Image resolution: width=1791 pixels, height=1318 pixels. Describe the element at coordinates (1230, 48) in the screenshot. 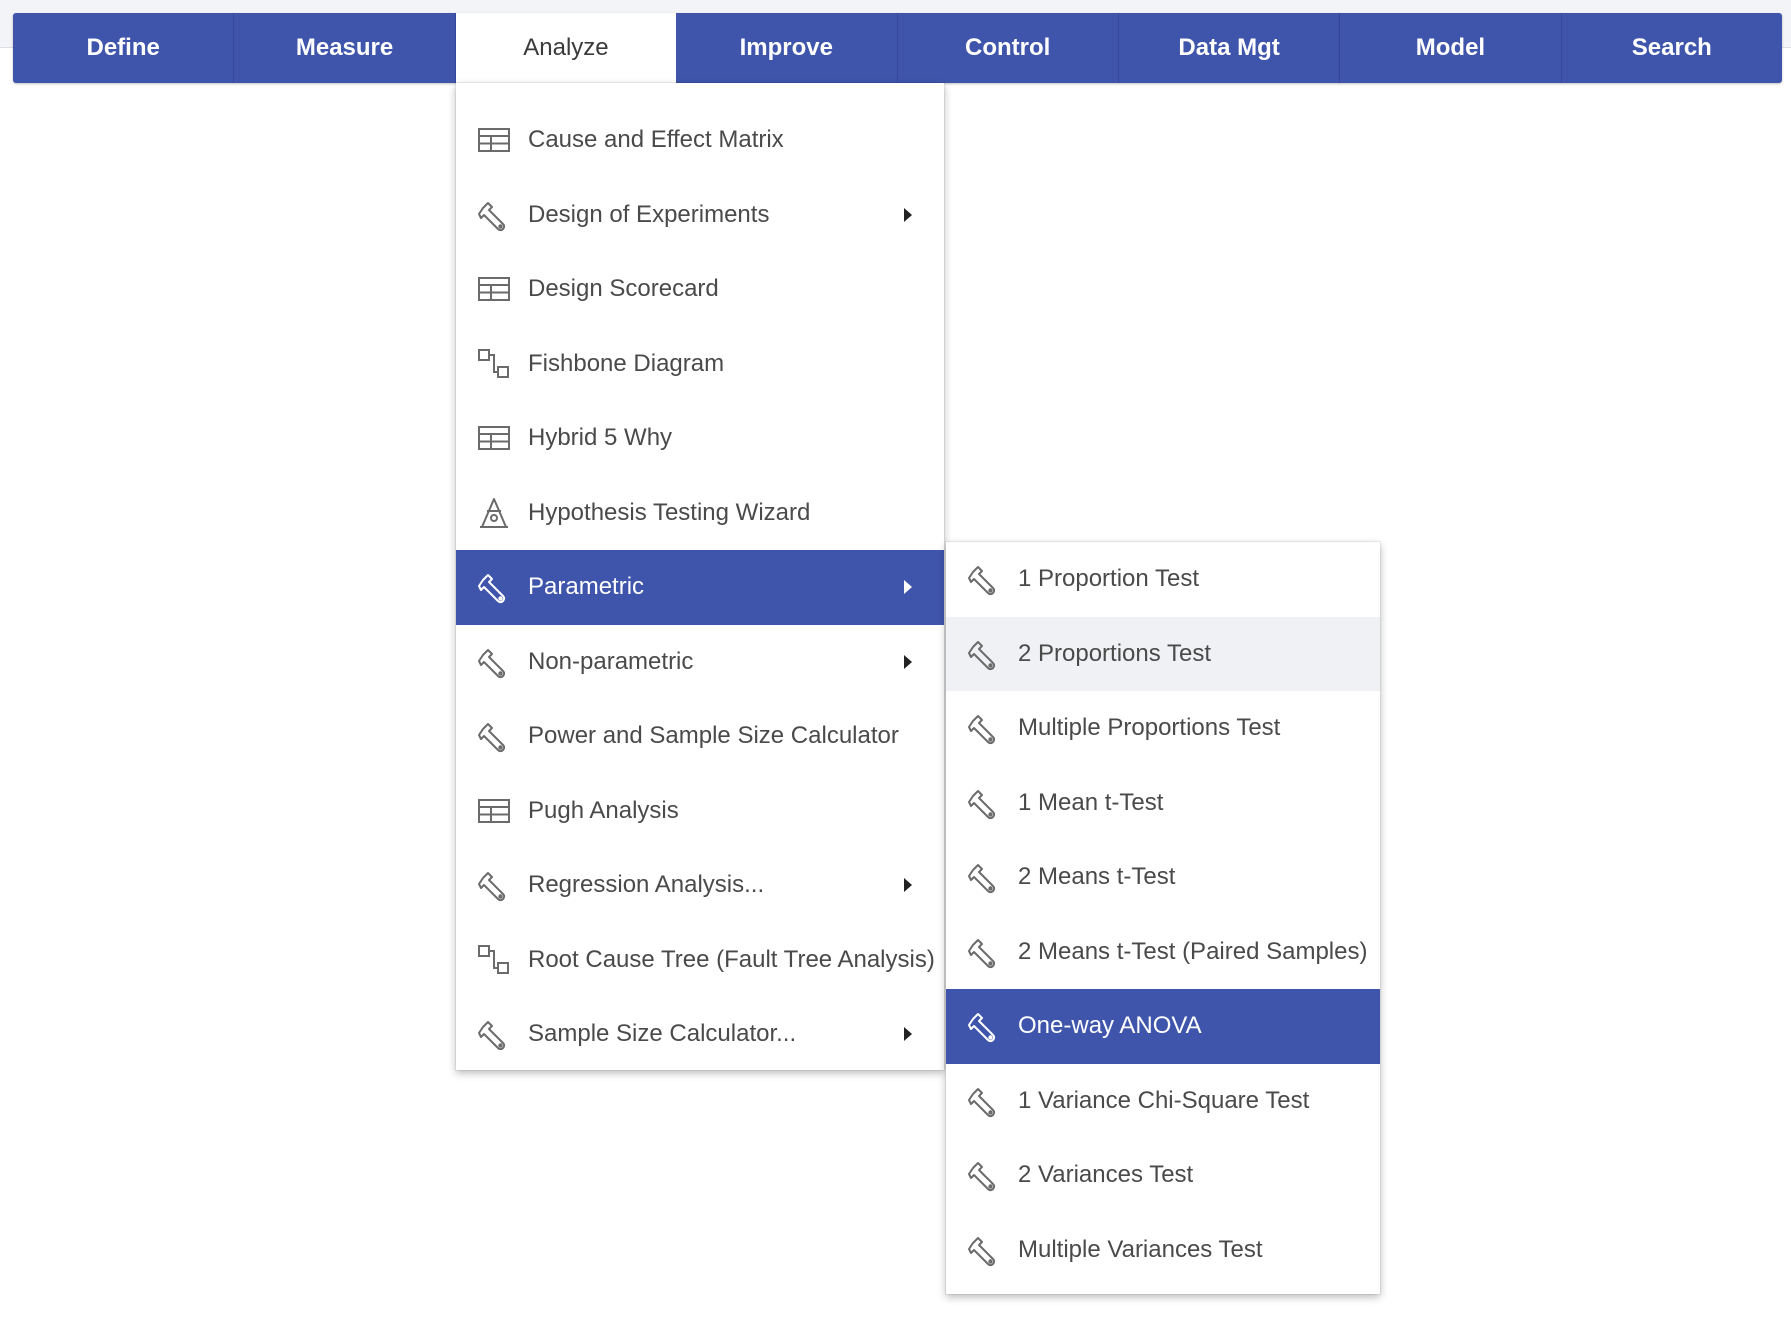

I see `tab-data-mgt: Data Mgt` at that location.